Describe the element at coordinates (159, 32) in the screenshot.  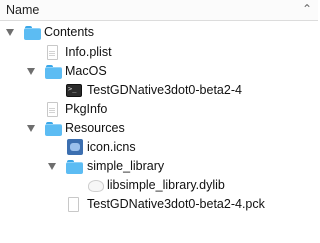
I see `tree-row-contents: Contents` at that location.